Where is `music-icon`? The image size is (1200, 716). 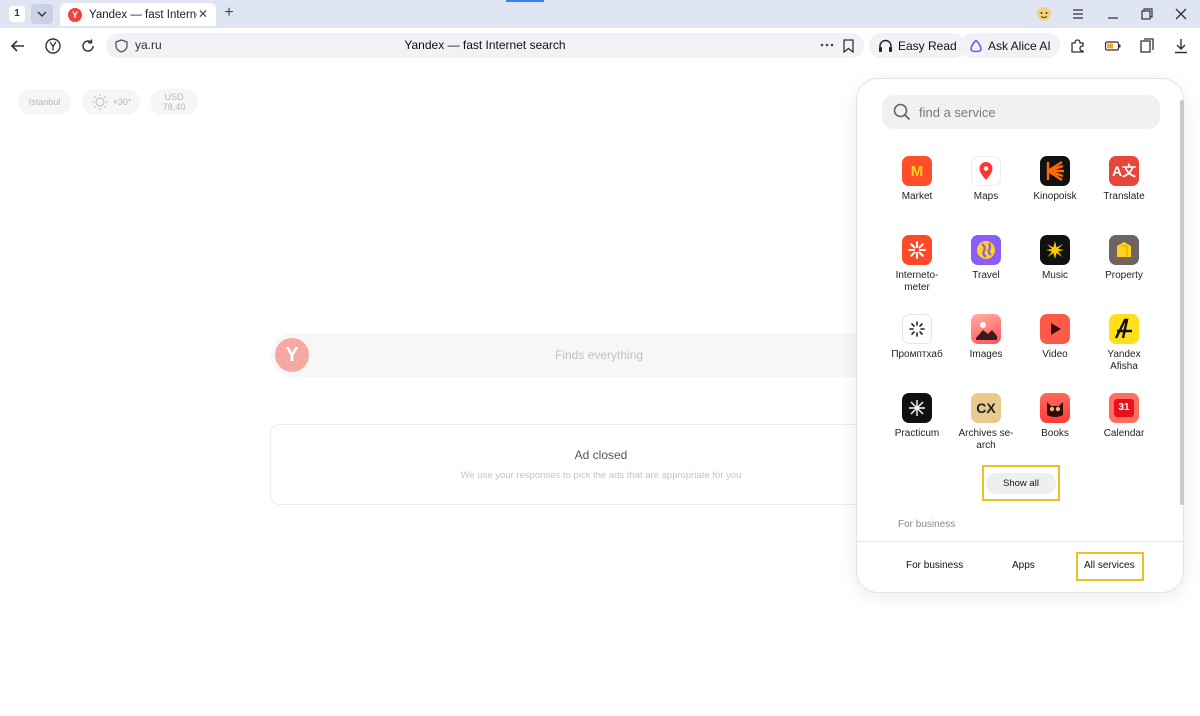 music-icon is located at coordinates (1055, 250).